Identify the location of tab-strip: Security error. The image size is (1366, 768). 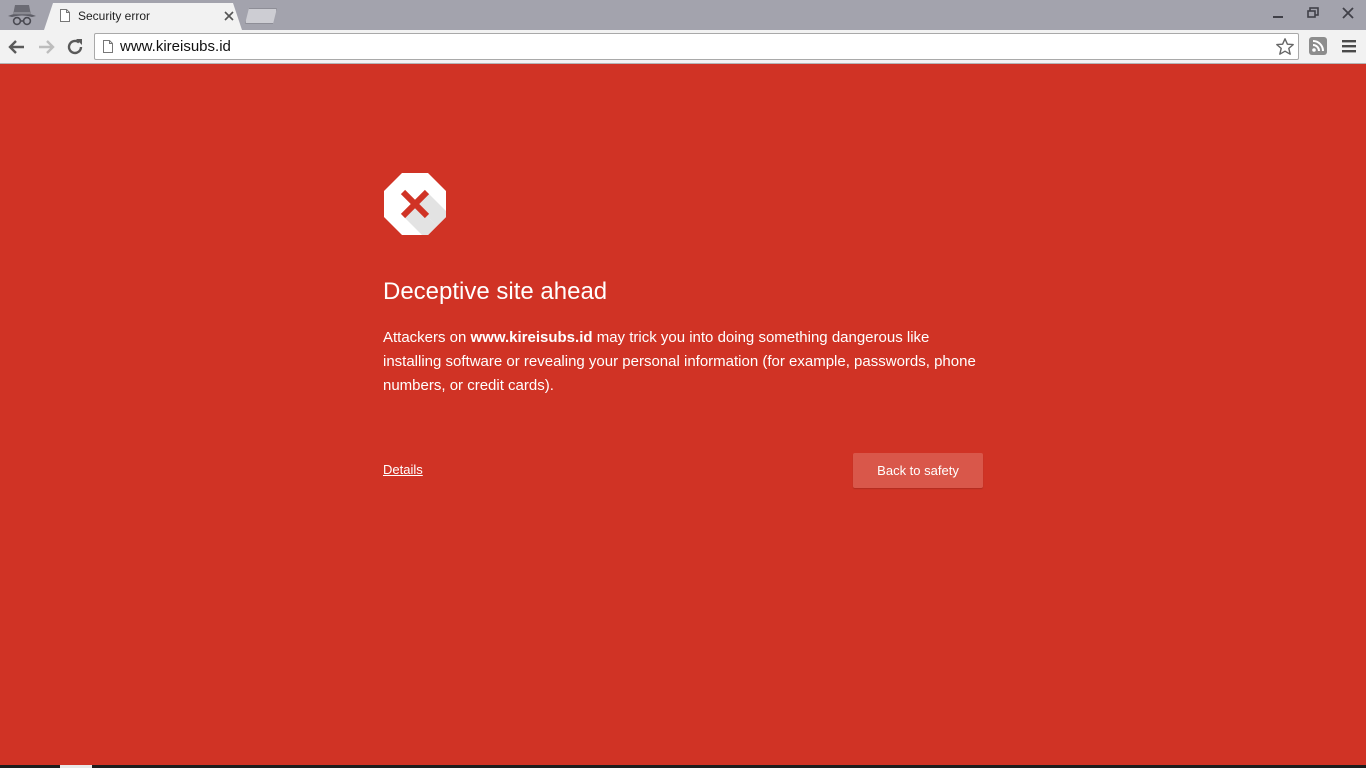
(683, 15).